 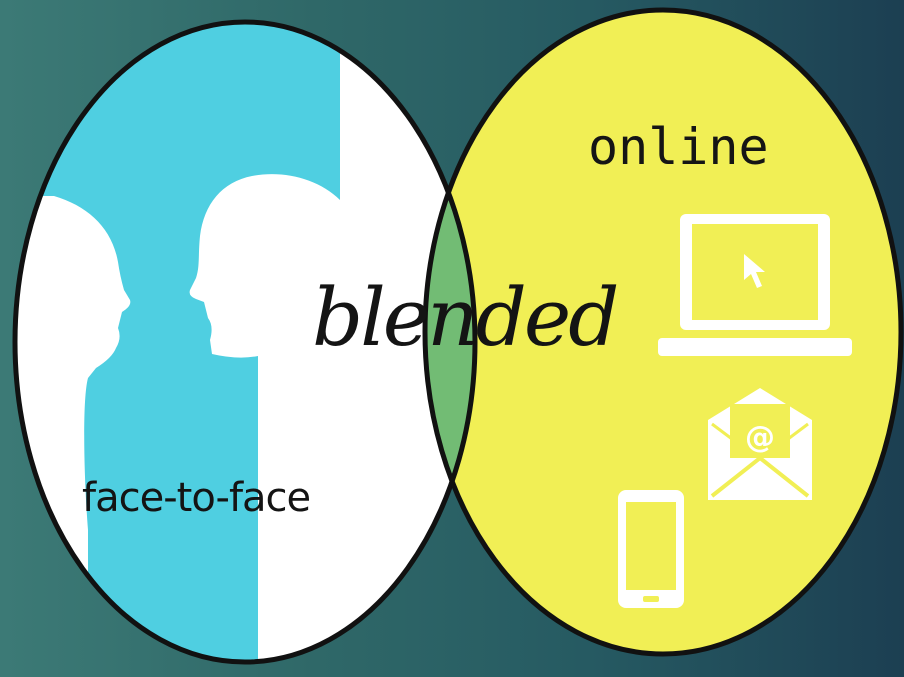 What do you see at coordinates (196, 498) in the screenshot?
I see `face-to-face-label: face-to-face` at bounding box center [196, 498].